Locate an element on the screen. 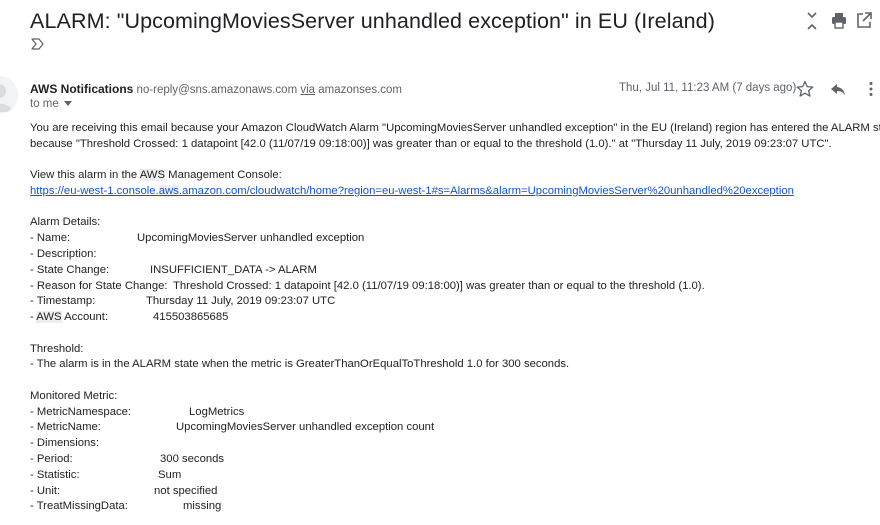 This screenshot has width=880, height=525. console-text-pre: View this alarm in the is located at coordinates (85, 175).